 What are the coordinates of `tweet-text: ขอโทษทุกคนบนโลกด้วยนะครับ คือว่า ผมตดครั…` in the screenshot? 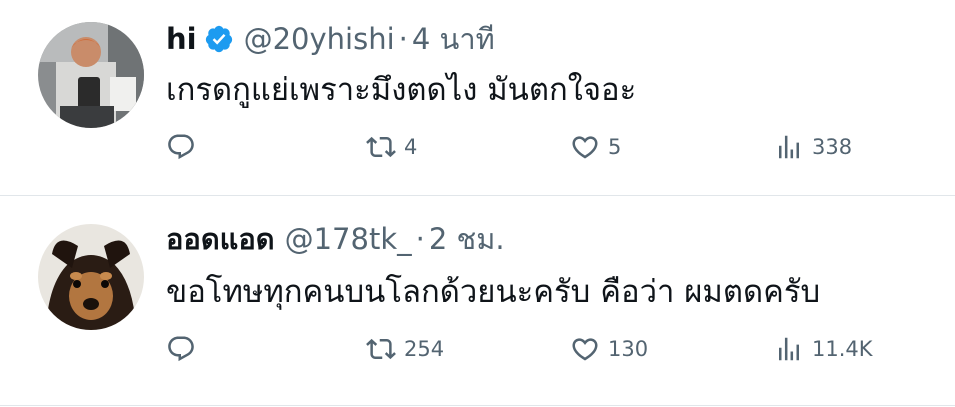 It's located at (493, 292).